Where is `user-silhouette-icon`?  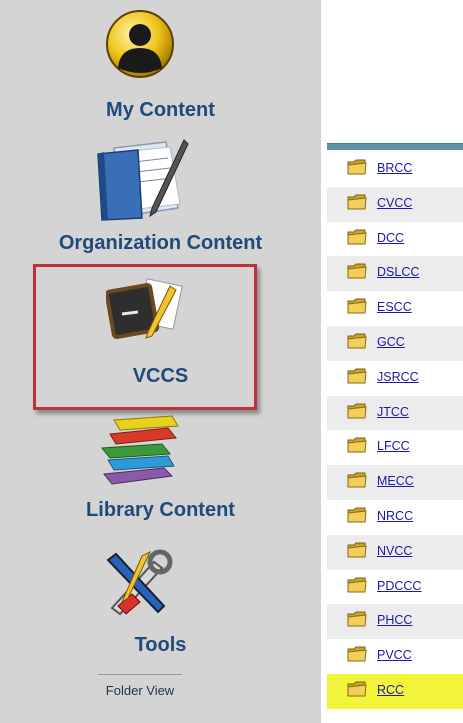 user-silhouette-icon is located at coordinates (140, 44).